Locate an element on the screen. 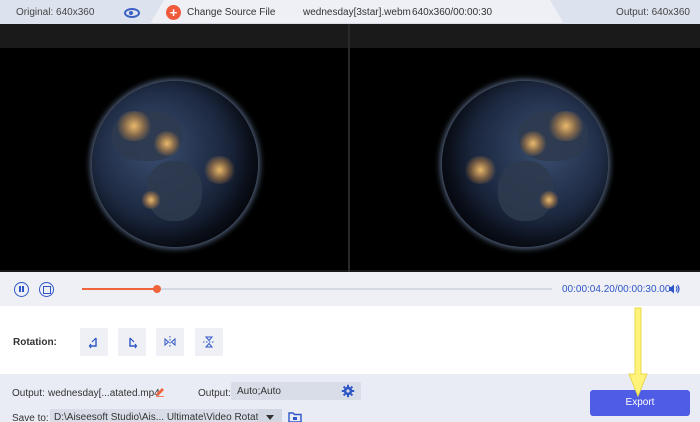 The image size is (700, 422). eye-icon is located at coordinates (132, 13).